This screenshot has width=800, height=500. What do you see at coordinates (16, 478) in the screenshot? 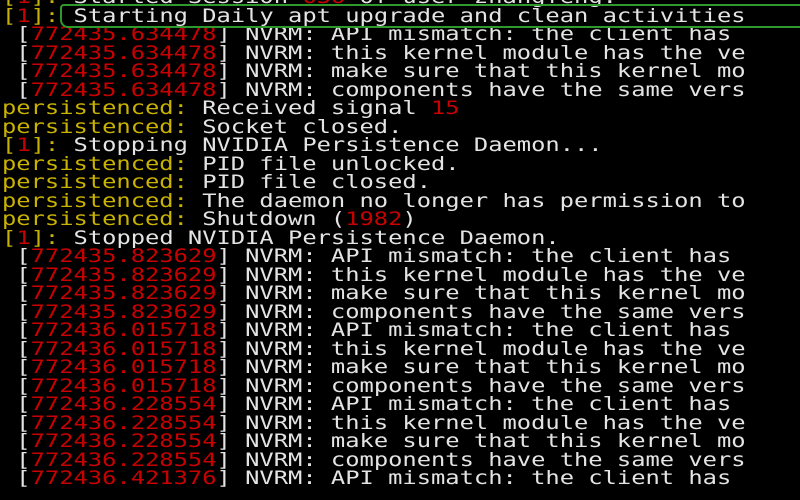
I see `punctuation: [` at bounding box center [16, 478].